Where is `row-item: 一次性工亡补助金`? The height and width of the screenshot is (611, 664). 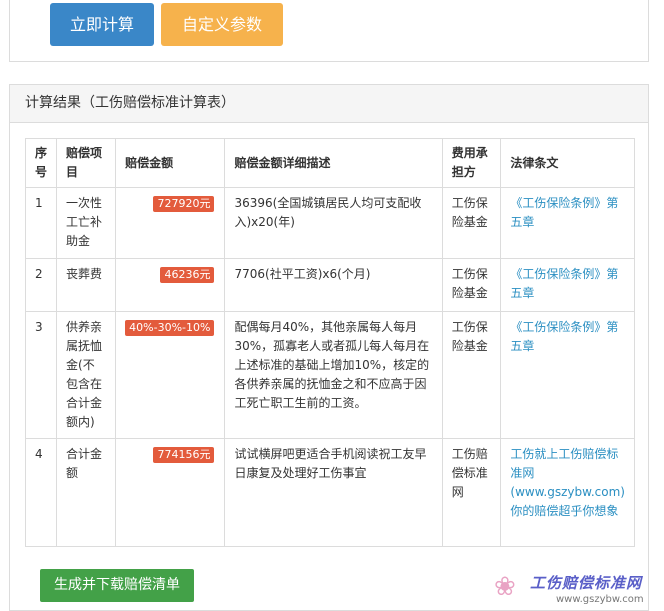 row-item: 一次性工亡补助金 is located at coordinates (86, 223).